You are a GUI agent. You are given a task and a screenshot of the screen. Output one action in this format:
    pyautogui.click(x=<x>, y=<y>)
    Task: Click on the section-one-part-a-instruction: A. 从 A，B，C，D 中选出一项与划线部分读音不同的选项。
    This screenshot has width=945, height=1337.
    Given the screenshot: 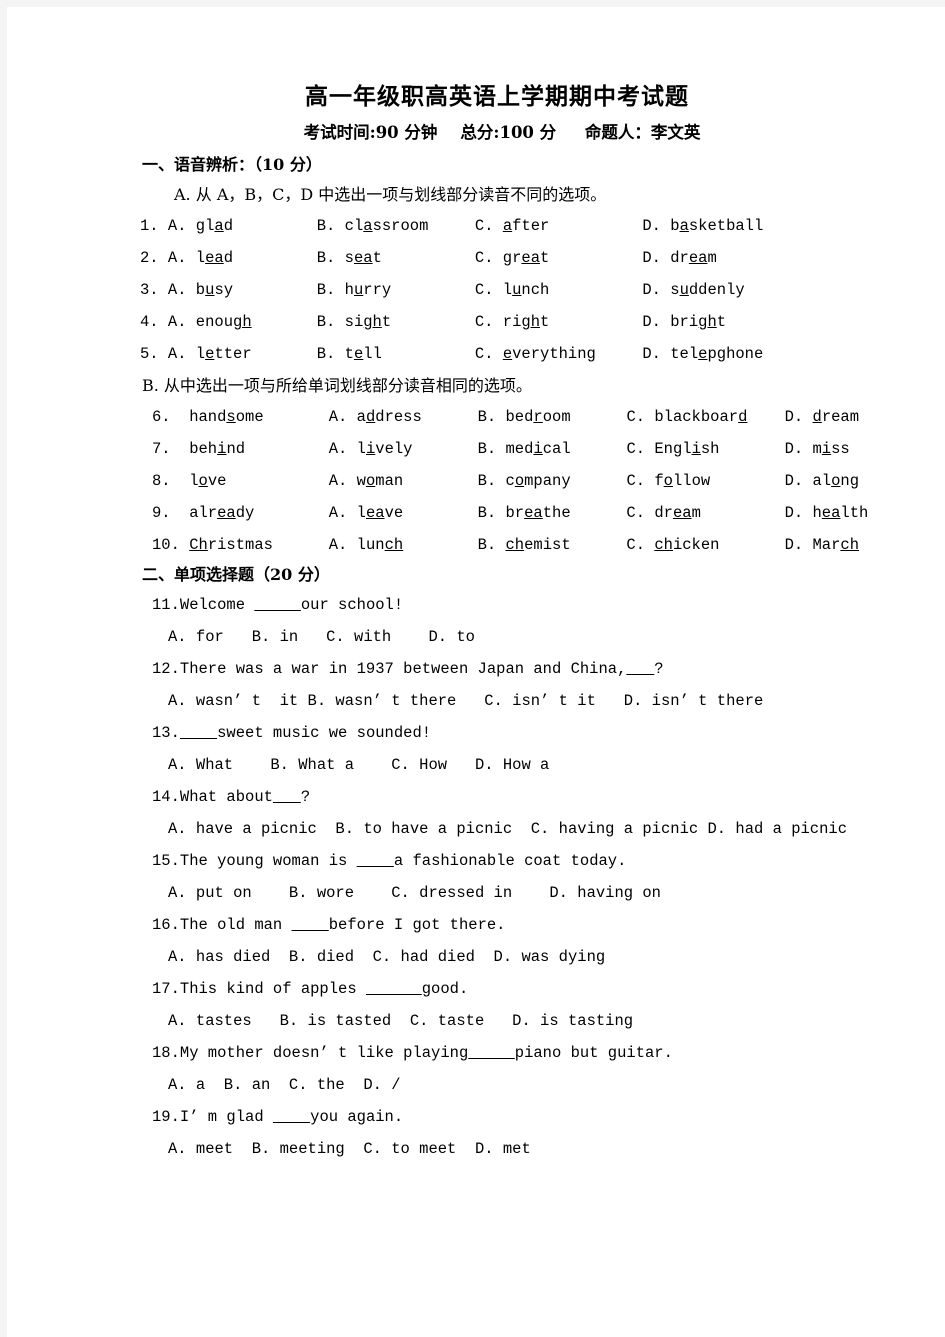 What is the action you would take?
    pyautogui.click(x=390, y=194)
    